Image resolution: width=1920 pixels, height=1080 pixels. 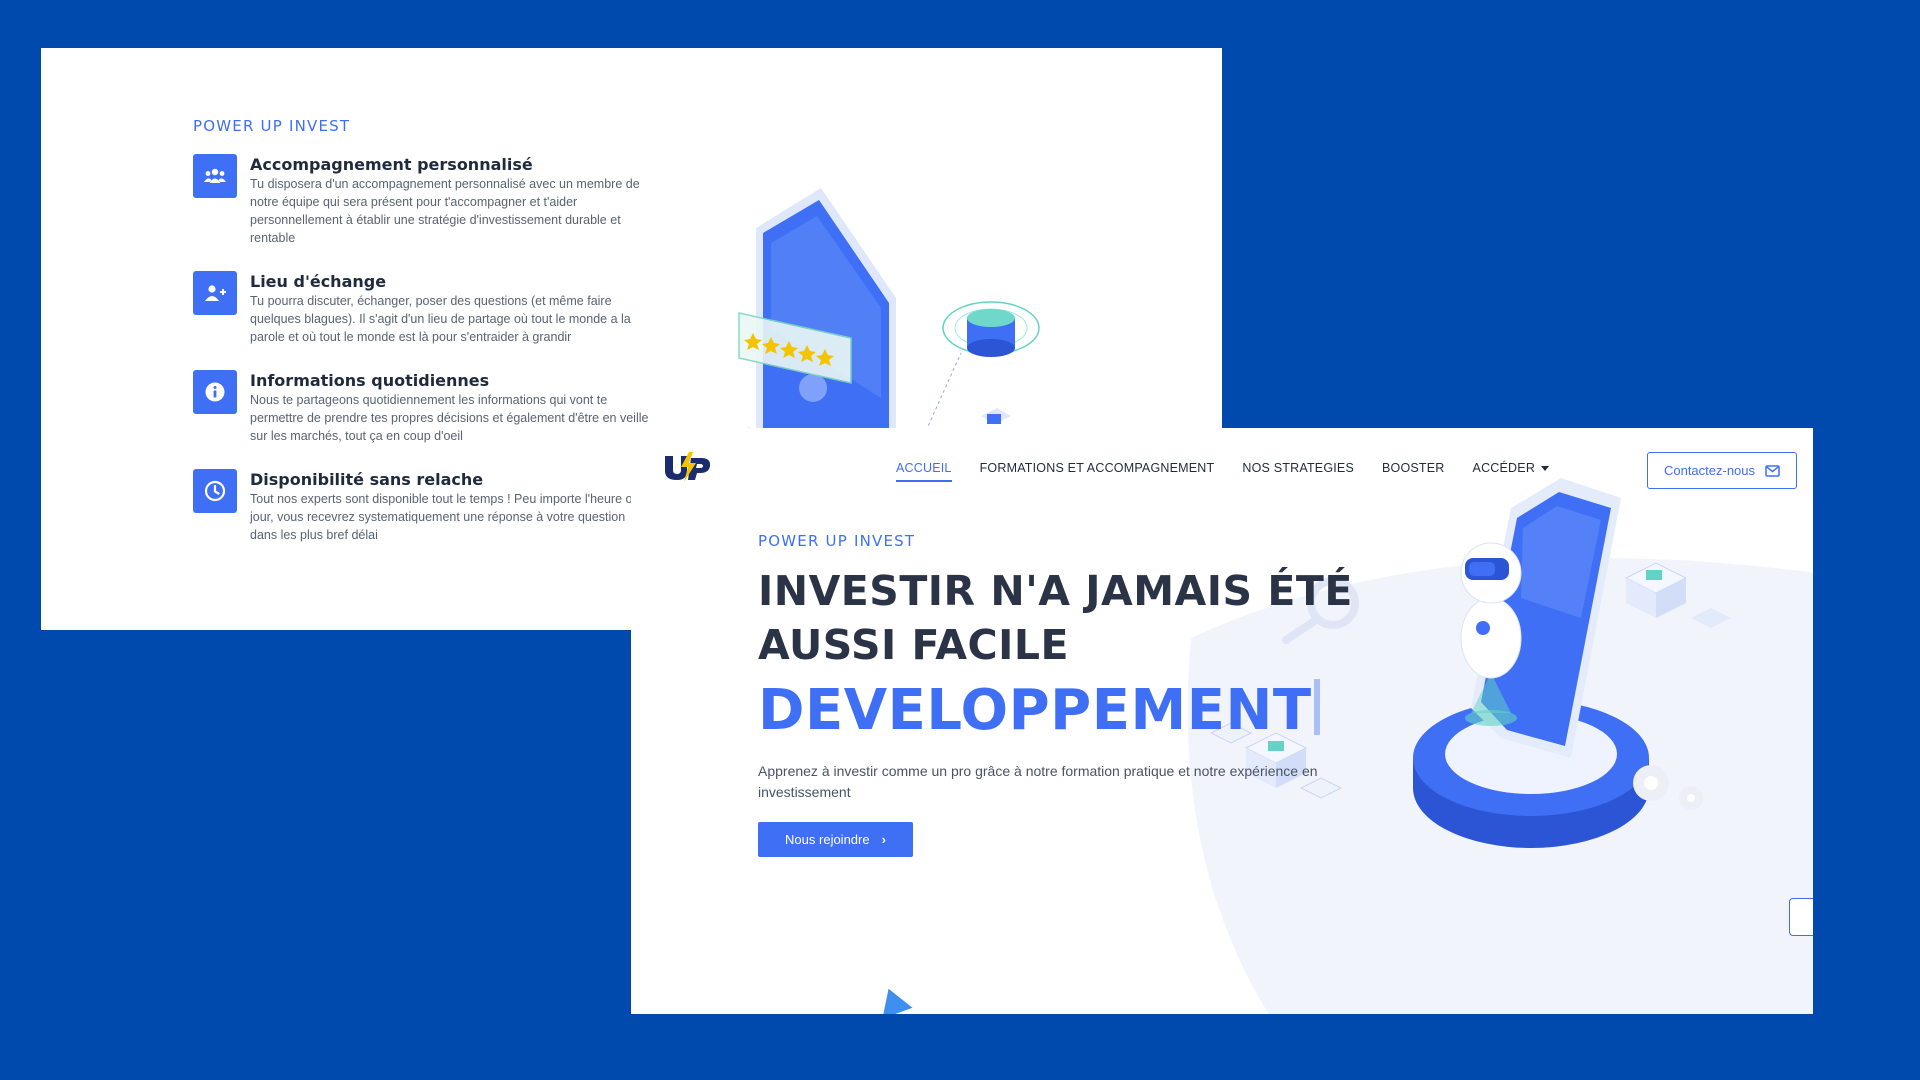 I want to click on hero-title-line1: INVESTIR N'A JAMAIS ÉTÉ, so click(x=1055, y=591).